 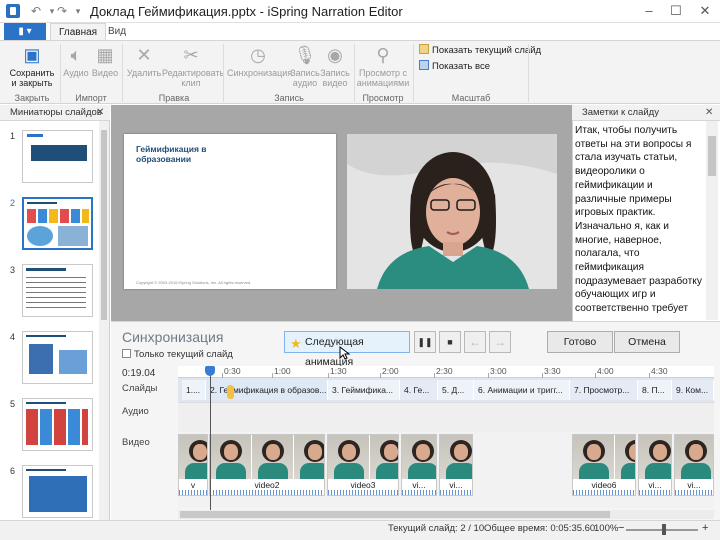 What do you see at coordinates (267, 465) in the screenshot?
I see `video-clip: video2` at bounding box center [267, 465].